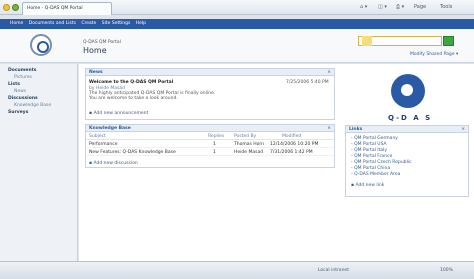 The height and width of the screenshot is (279, 474). I want to click on links-title: Links, so click(355, 129).